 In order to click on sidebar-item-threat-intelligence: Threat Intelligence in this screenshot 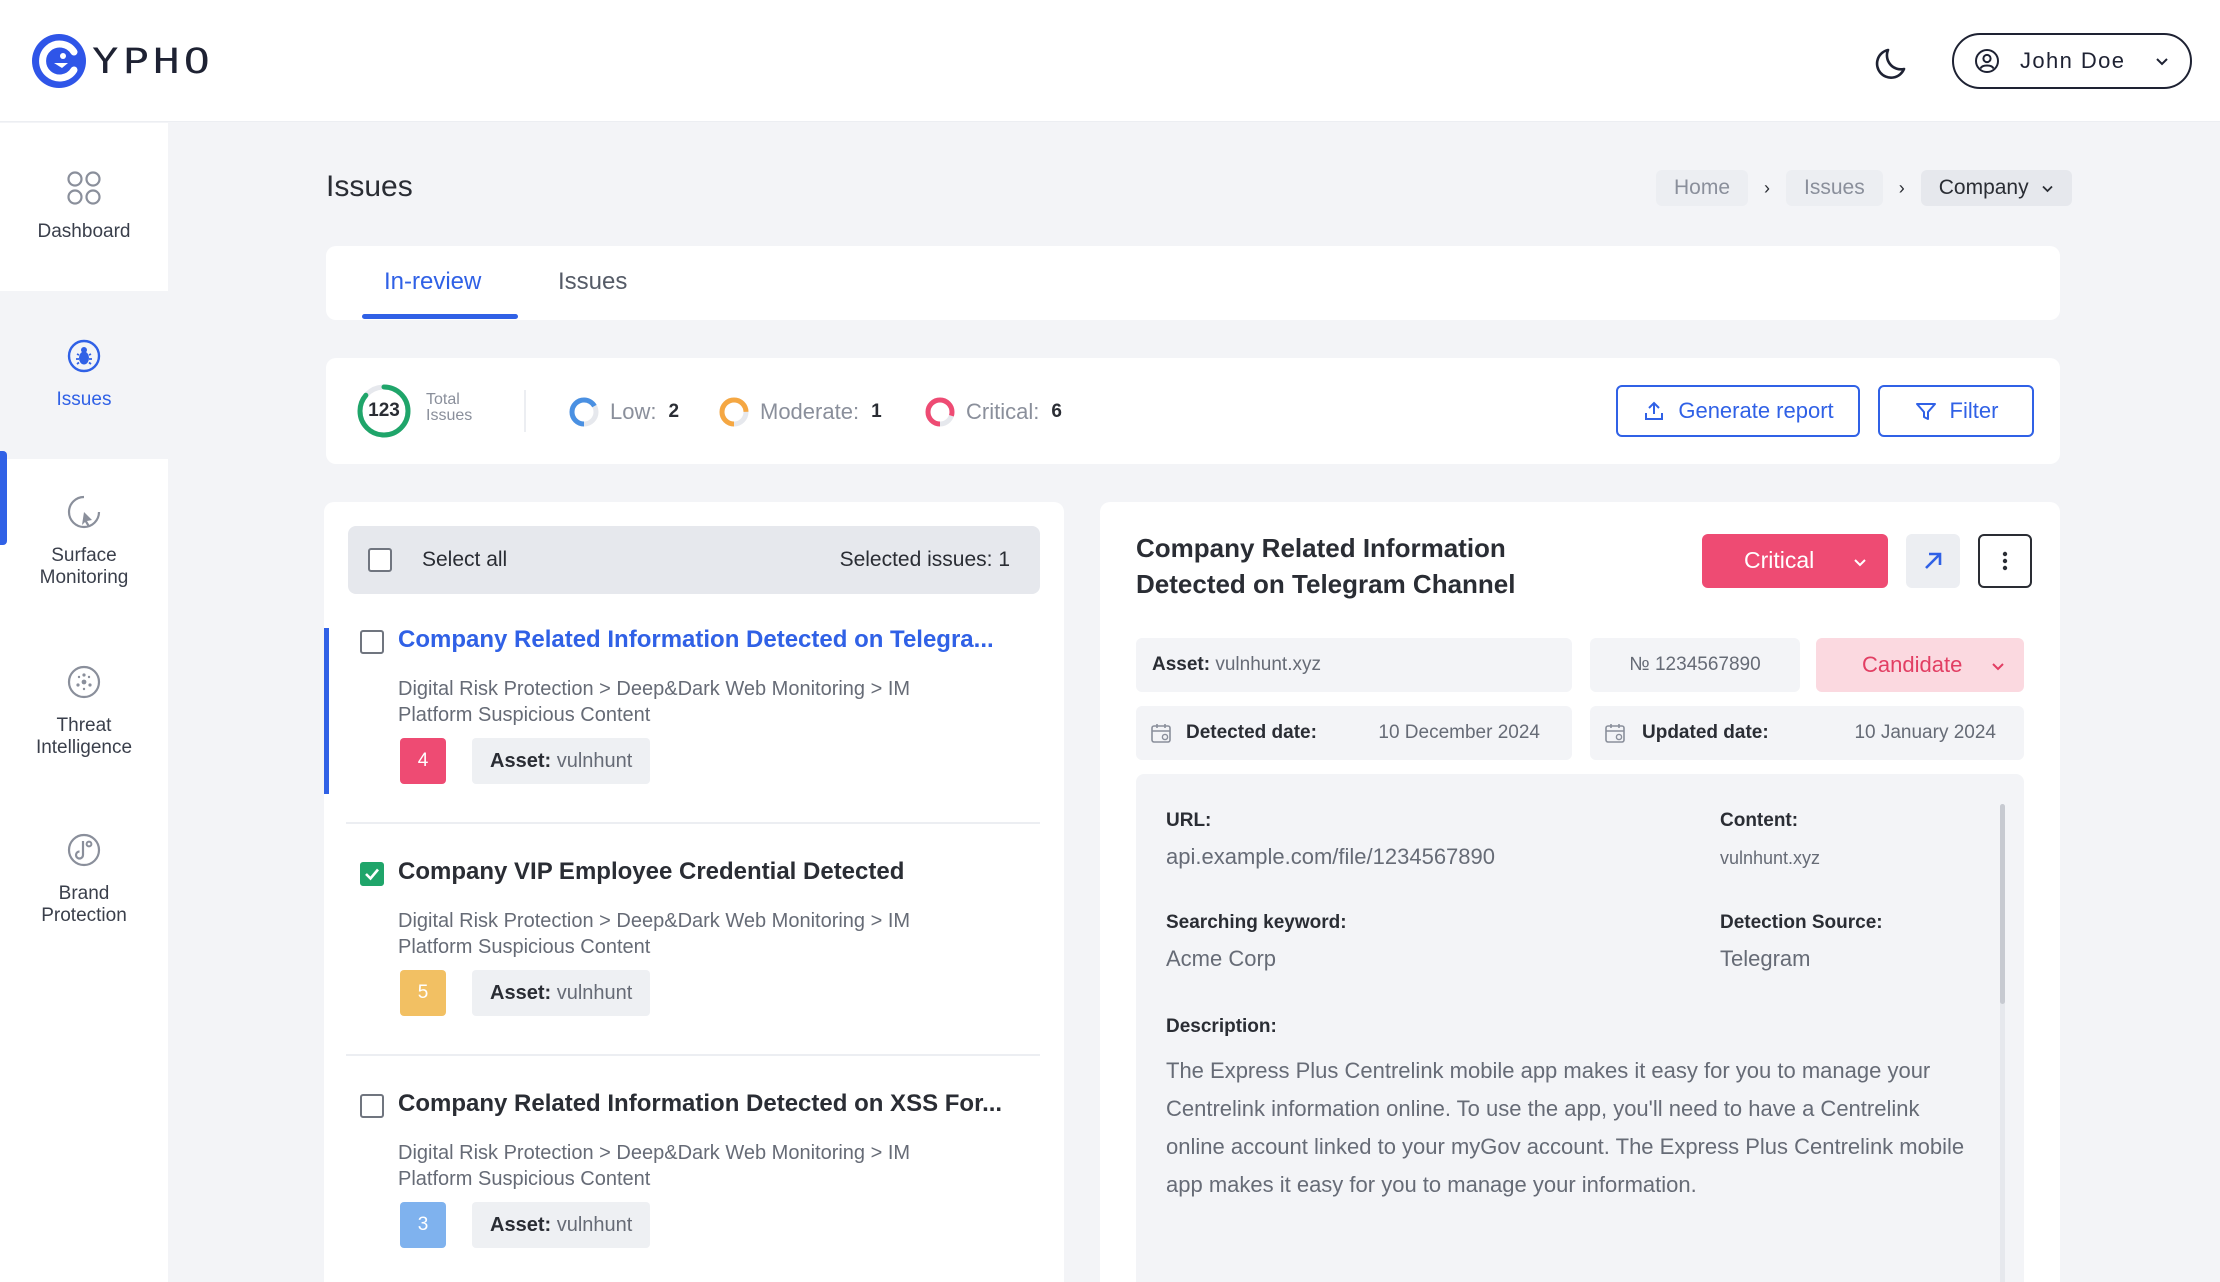, I will do `click(84, 711)`.